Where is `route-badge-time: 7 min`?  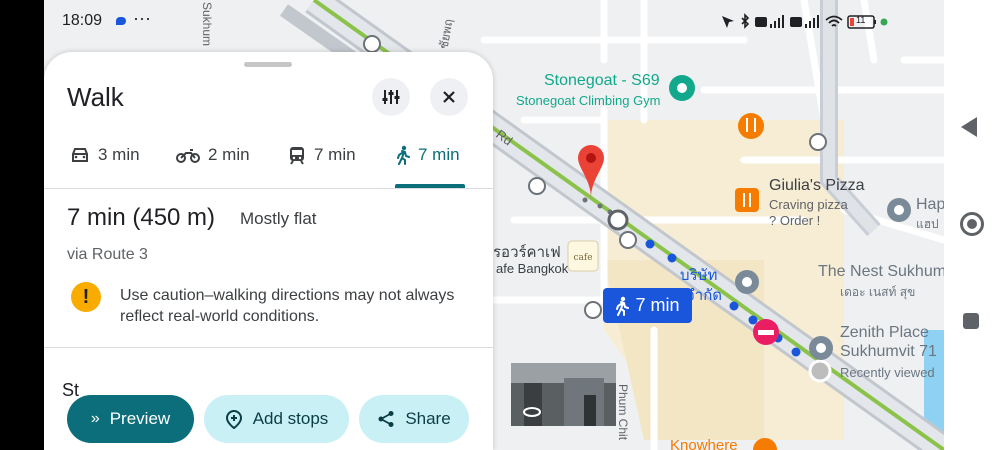 route-badge-time: 7 min is located at coordinates (657, 305).